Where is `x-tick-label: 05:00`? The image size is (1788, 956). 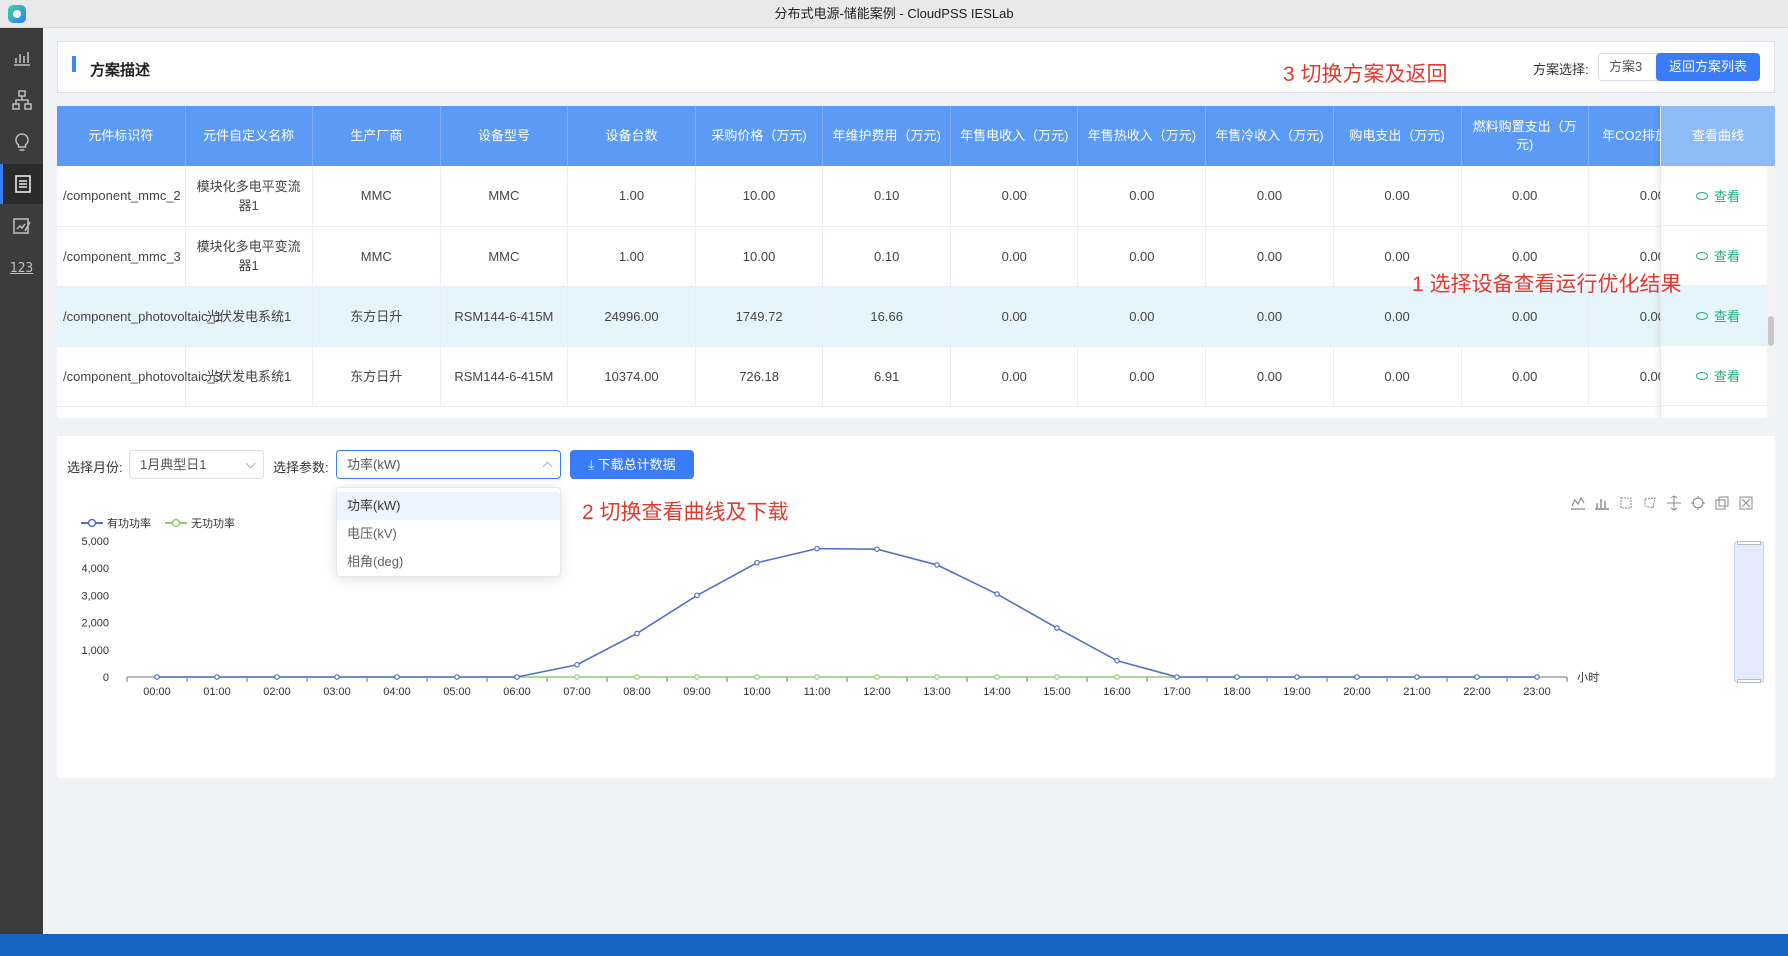
x-tick-label: 05:00 is located at coordinates (457, 692).